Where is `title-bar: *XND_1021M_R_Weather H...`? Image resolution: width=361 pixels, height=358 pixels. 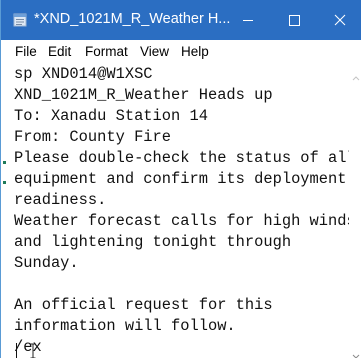
title-bar: *XND_1021M_R_Weather H... is located at coordinates (181, 20).